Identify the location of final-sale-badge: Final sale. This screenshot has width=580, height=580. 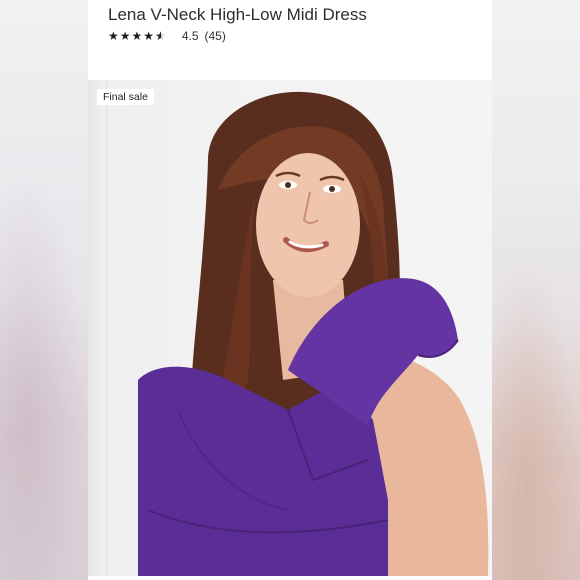
(125, 97).